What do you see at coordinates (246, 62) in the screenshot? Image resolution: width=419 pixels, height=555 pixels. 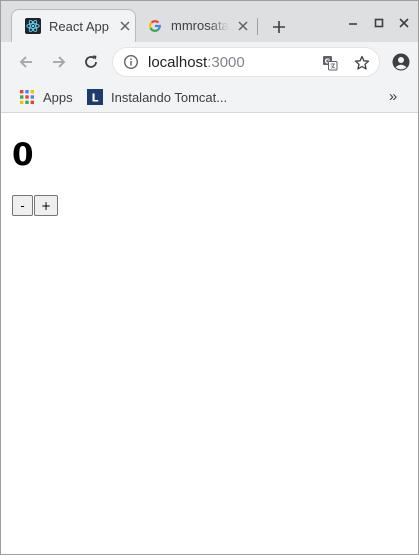 I see `address-bar: localhost:3000 G` at bounding box center [246, 62].